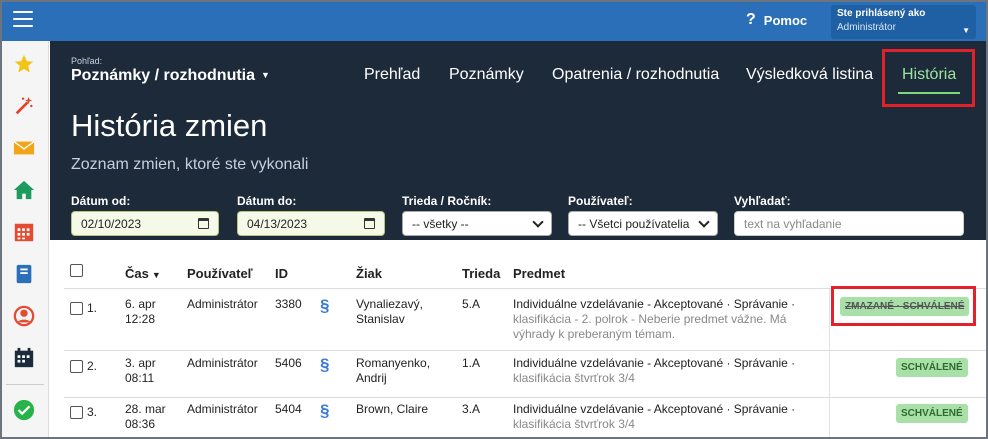  I want to click on date-from-value: 02/10/2023, so click(111, 223).